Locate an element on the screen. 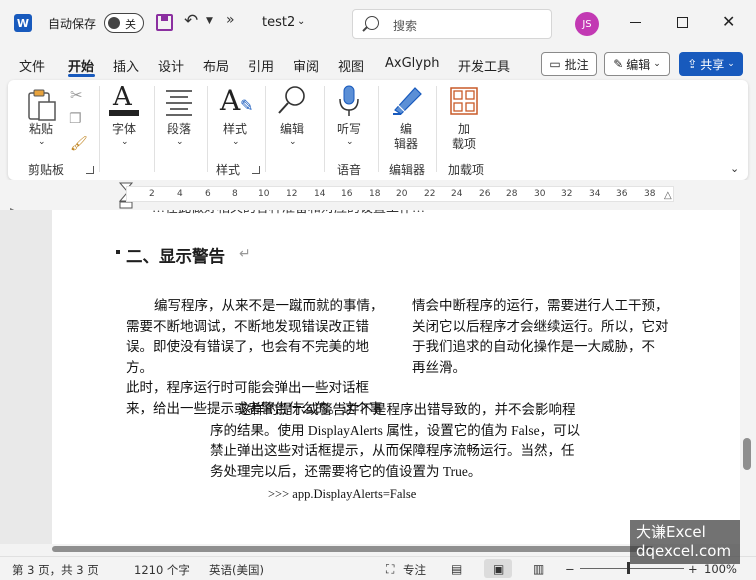 This screenshot has height=580, width=756. share-button: ⇪ 共享 ⌄ is located at coordinates (711, 64).